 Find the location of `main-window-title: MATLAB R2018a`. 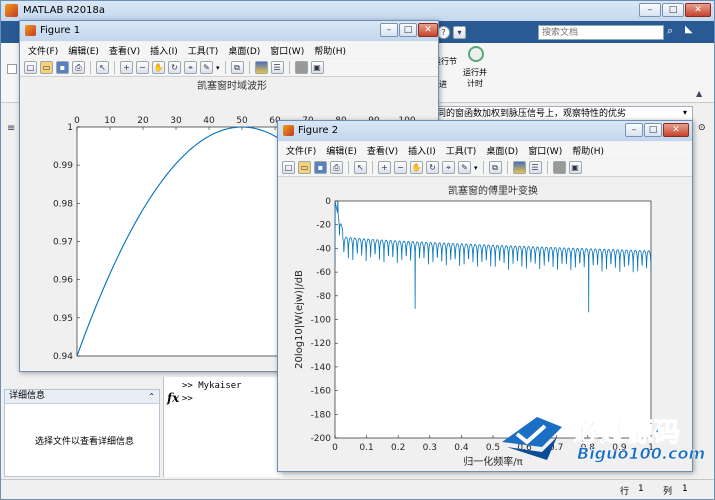

main-window-title: MATLAB R2018a is located at coordinates (64, 10).